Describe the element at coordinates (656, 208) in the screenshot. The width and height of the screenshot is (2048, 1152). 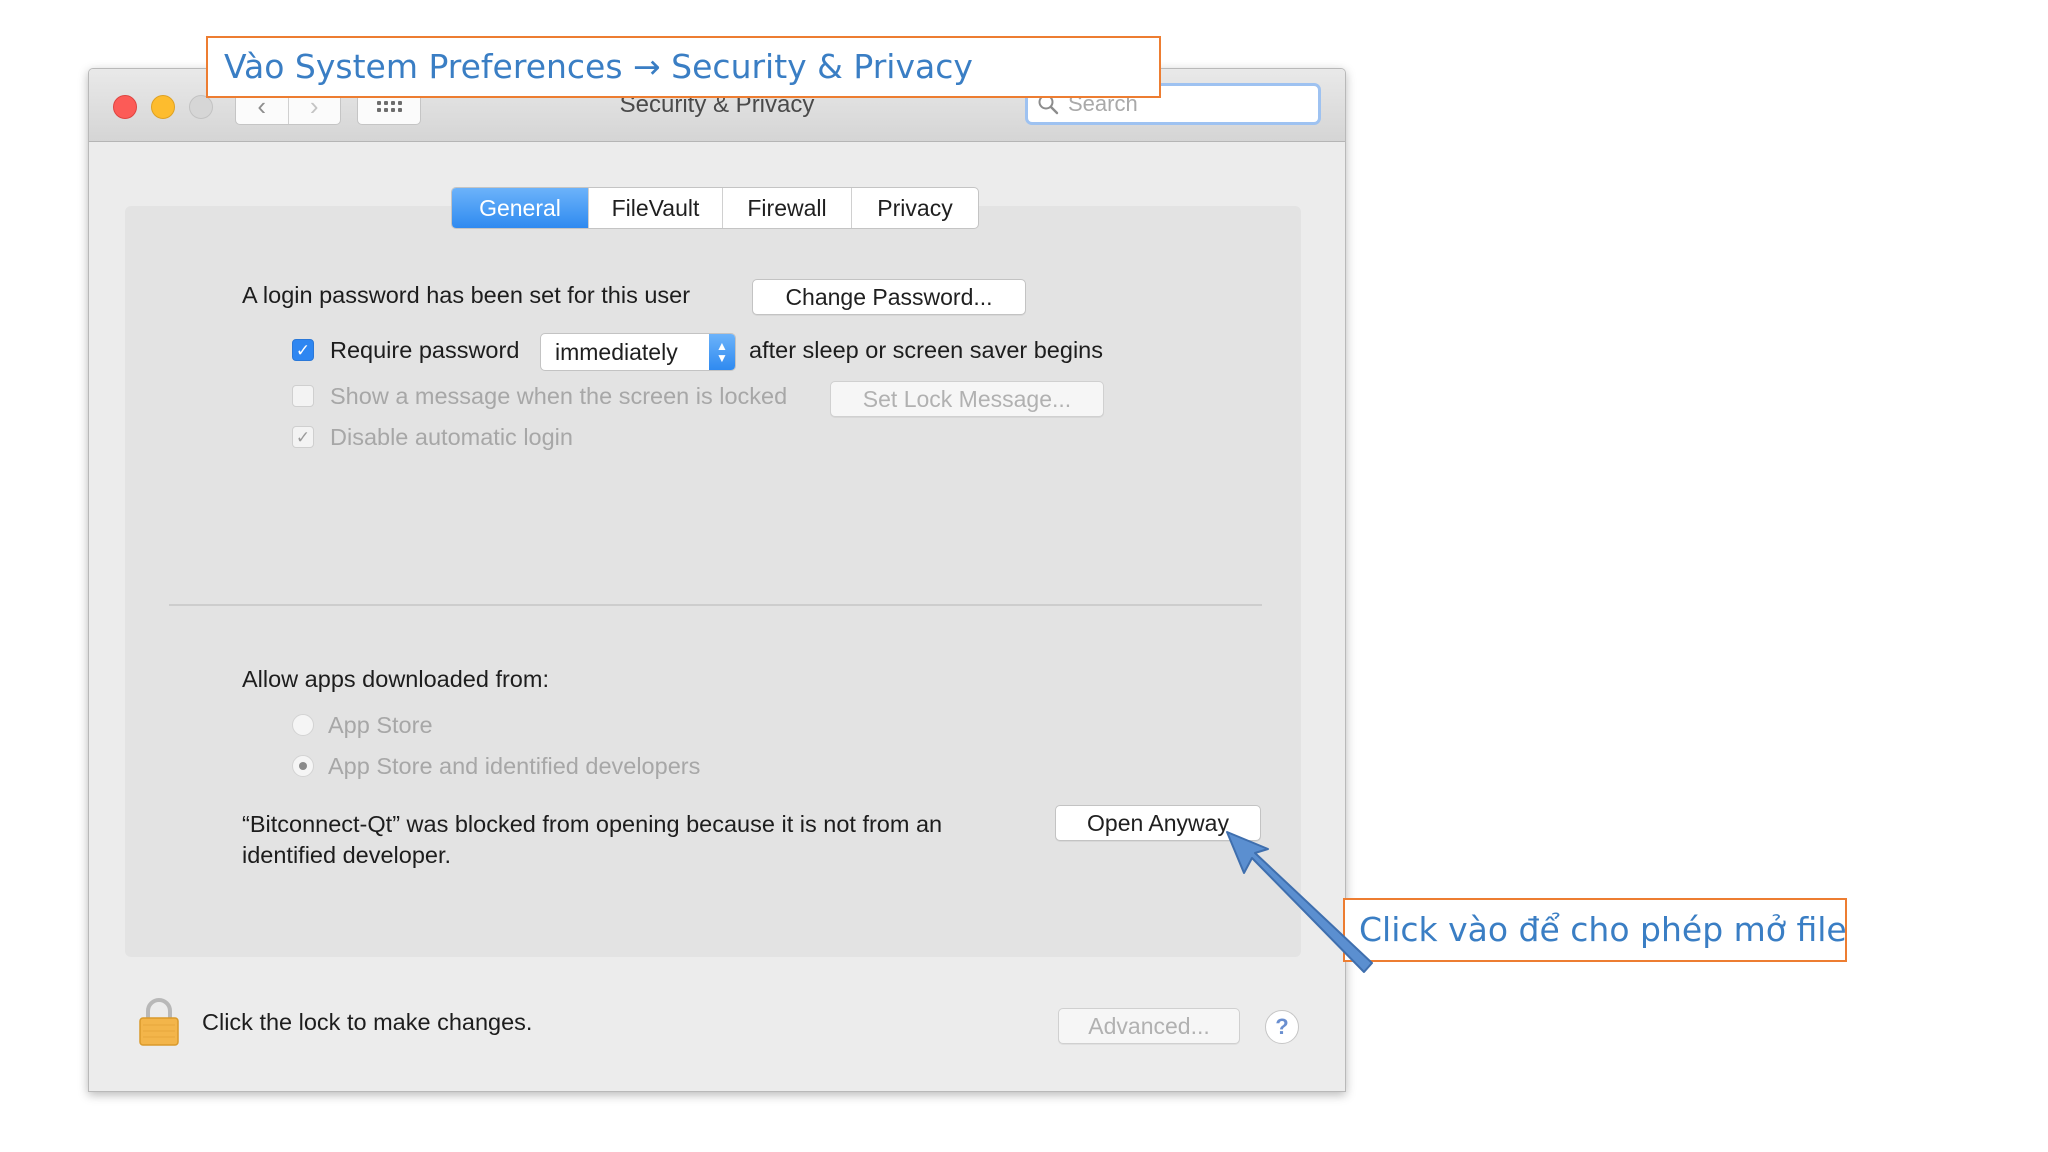
I see `tab-filevault: FileVault` at that location.